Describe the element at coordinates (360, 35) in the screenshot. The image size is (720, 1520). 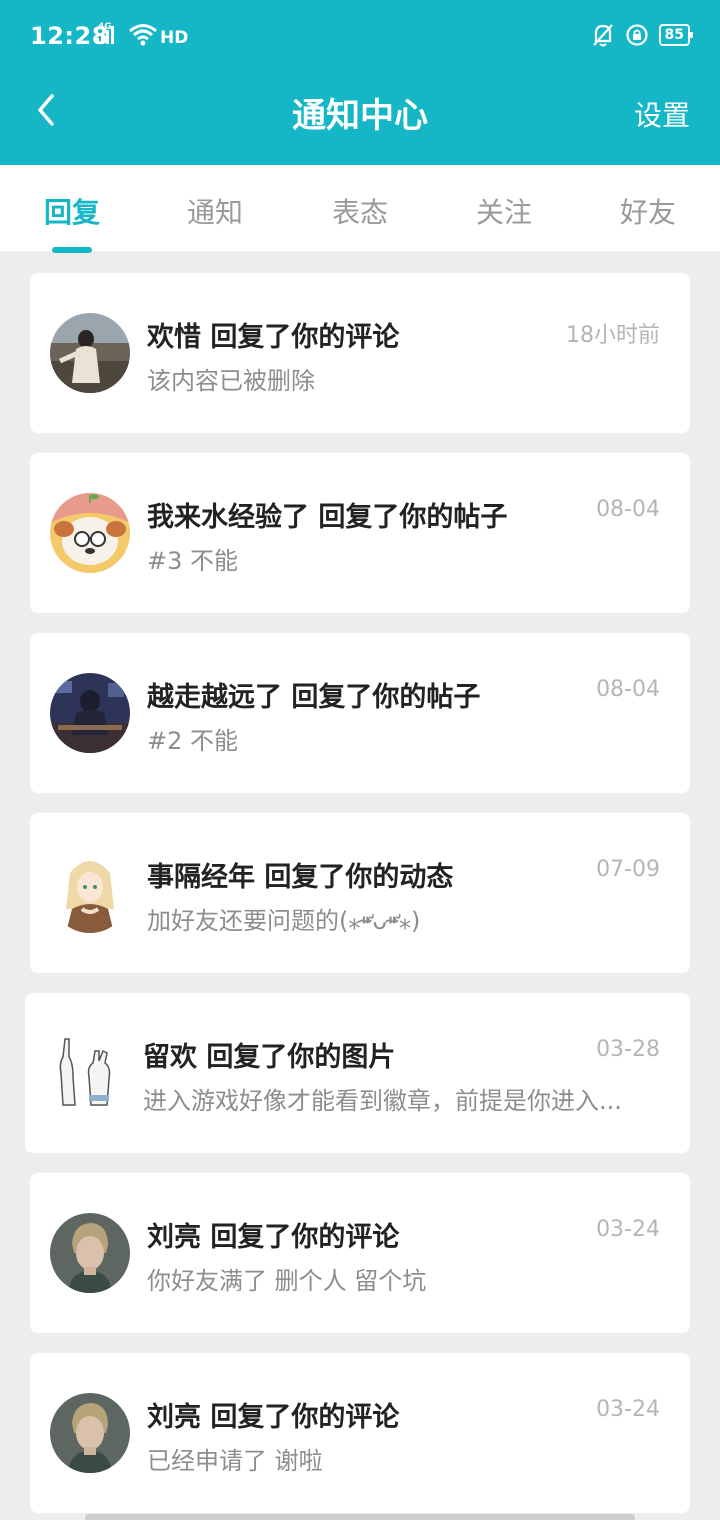
I see `status-bar: 12:28 4G HD 85` at that location.